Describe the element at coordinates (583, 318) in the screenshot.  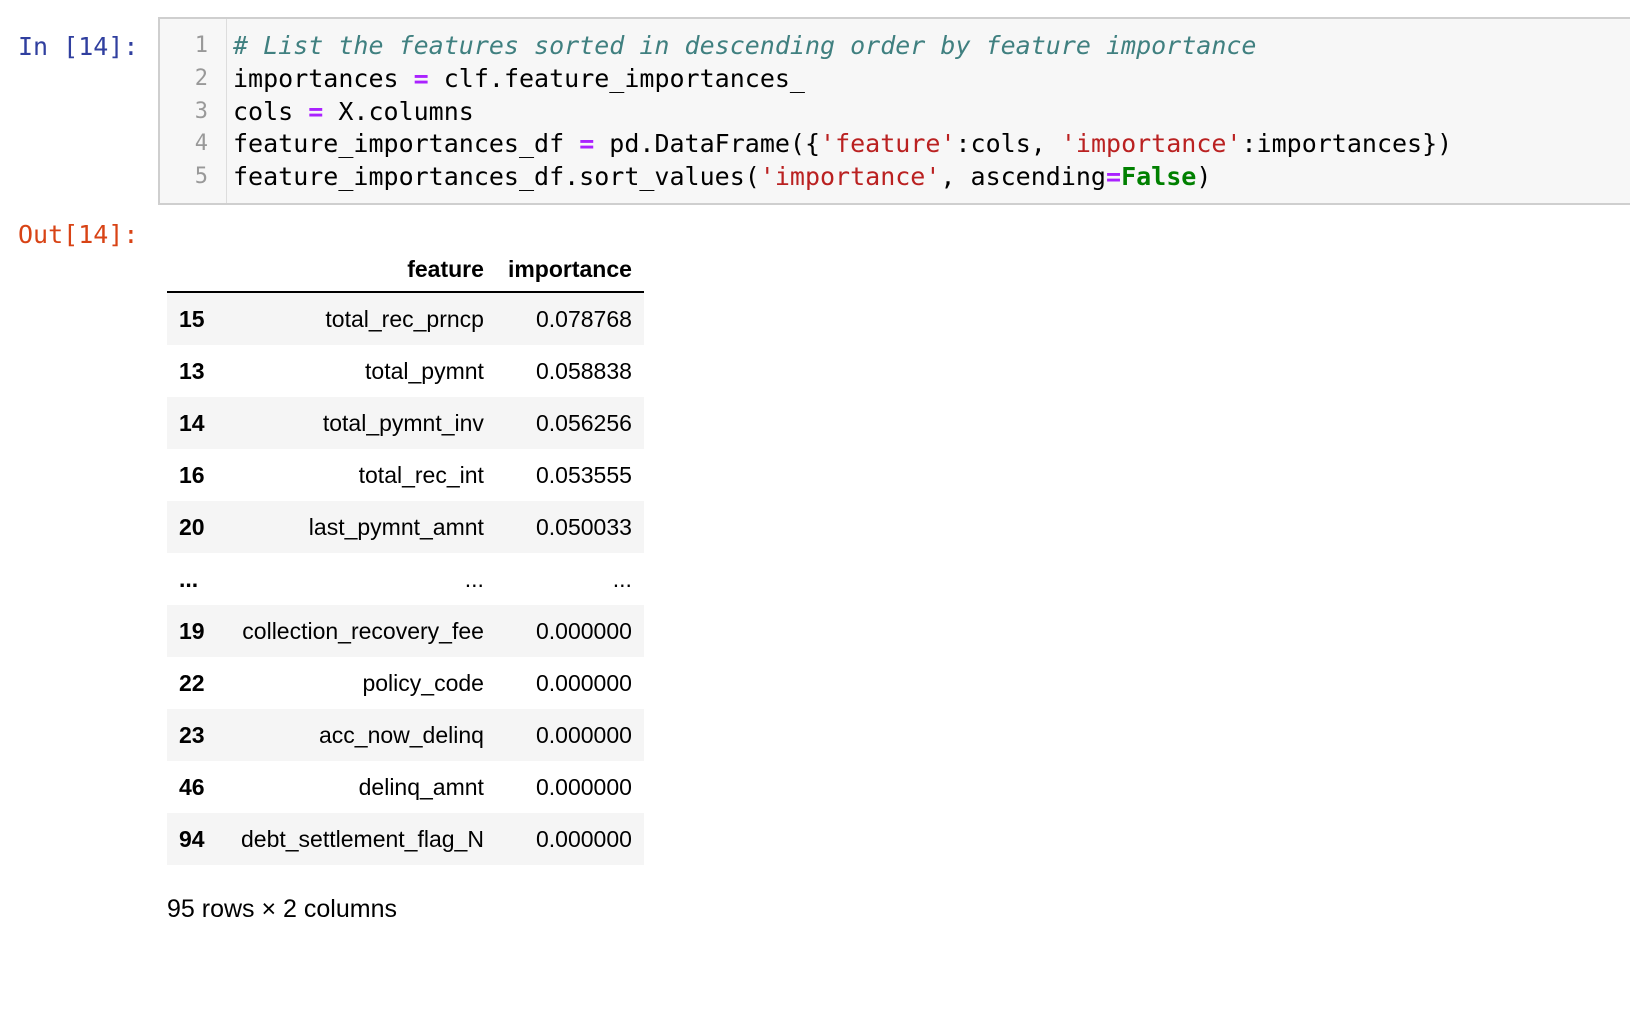
I see `importance-cell: 0.078768` at that location.